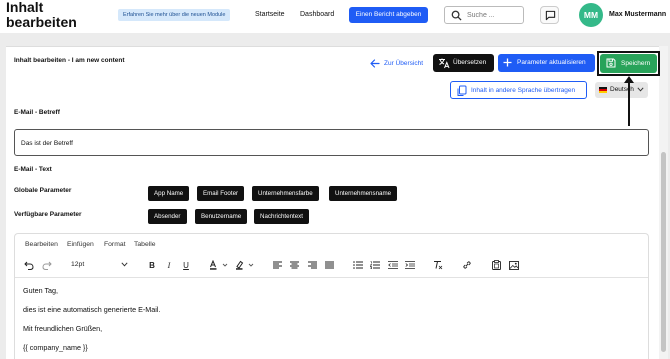  Describe the element at coordinates (404, 63) in the screenshot. I see `back-link-label: Zur Übersicht` at that location.